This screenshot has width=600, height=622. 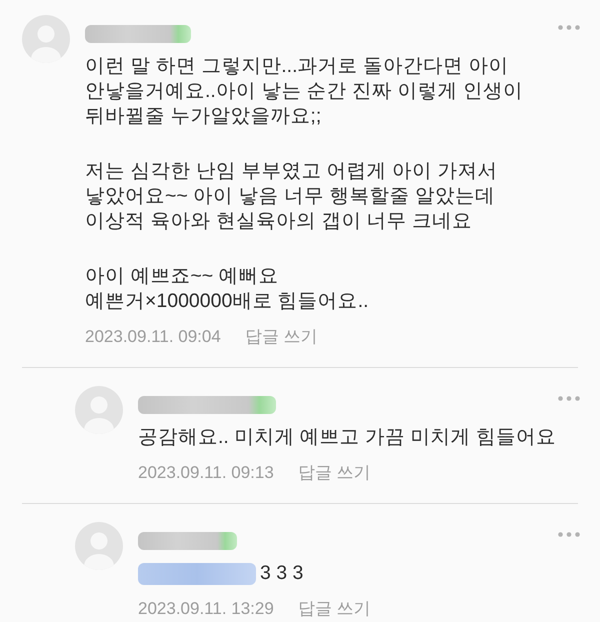 What do you see at coordinates (206, 473) in the screenshot?
I see `comment-date: 2023.09.11. 09:13` at bounding box center [206, 473].